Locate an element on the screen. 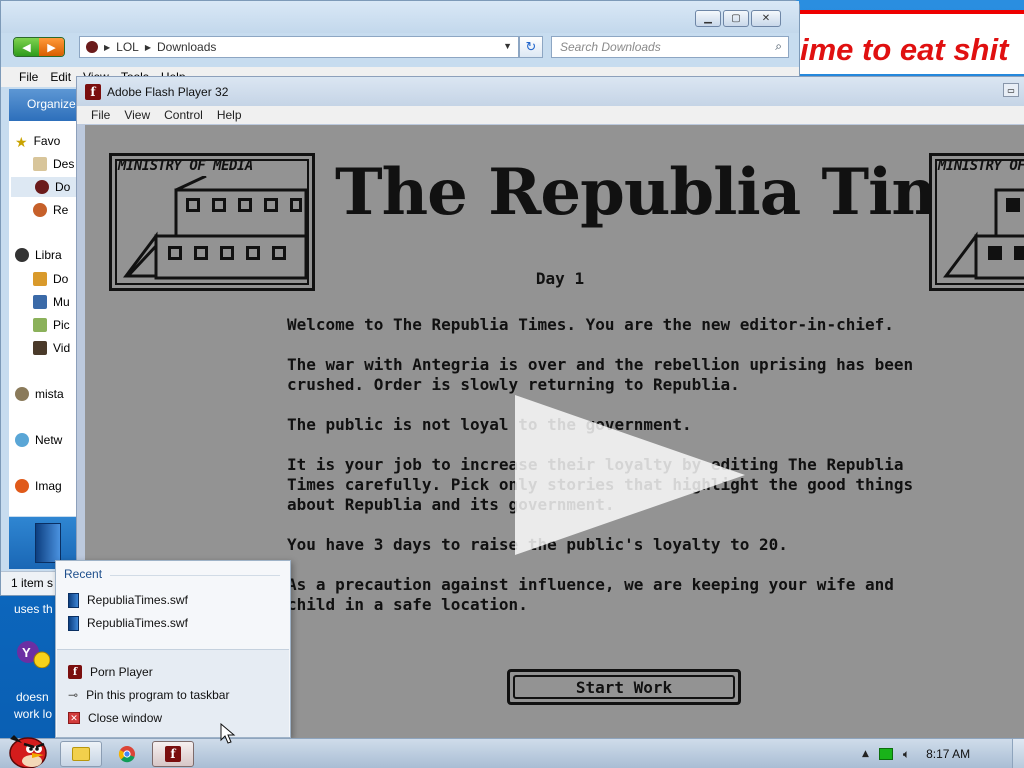  recent-places-icon is located at coordinates (40, 210).